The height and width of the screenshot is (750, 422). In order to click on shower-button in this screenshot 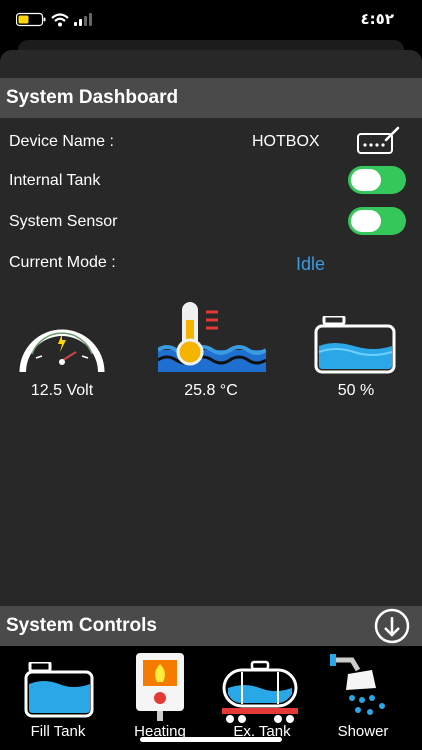, I will do `click(361, 686)`.